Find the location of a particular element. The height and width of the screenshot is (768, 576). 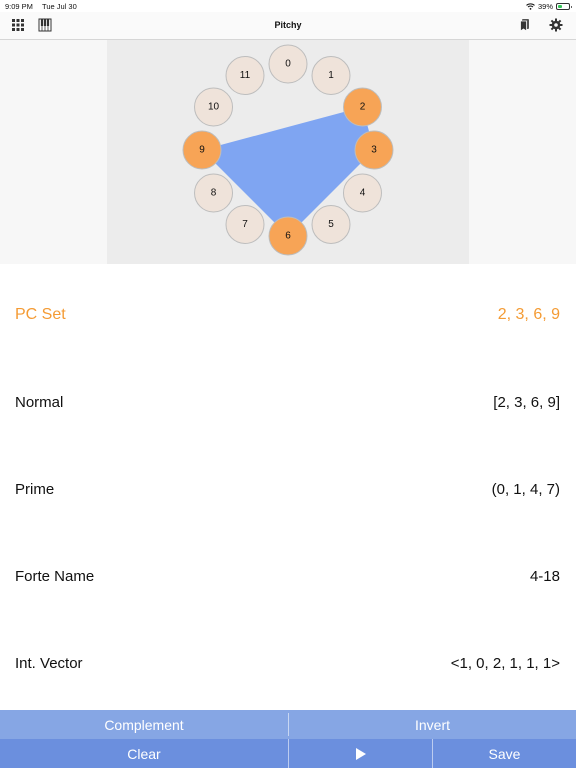

pitch-class-clock-svg: 0 1 2 3 4 5 6 7 8 9 10 11 is located at coordinates (288, 150).